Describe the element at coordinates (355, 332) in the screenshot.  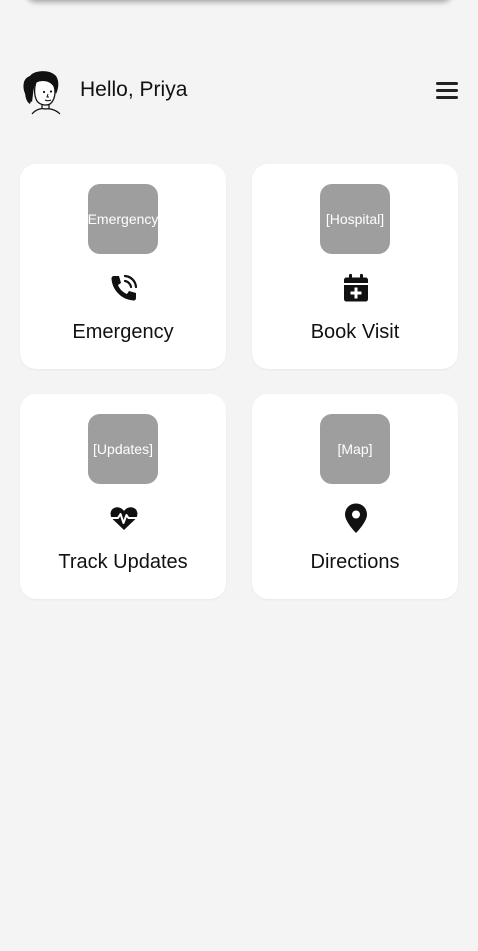
I see `book-visit-label: Book Visit` at that location.